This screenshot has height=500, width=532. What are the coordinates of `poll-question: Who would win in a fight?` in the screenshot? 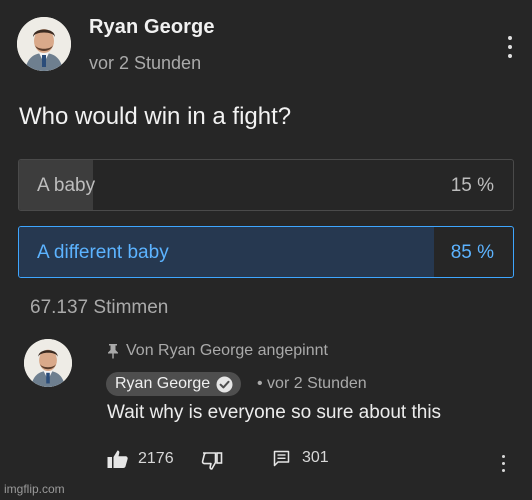 It's located at (155, 116).